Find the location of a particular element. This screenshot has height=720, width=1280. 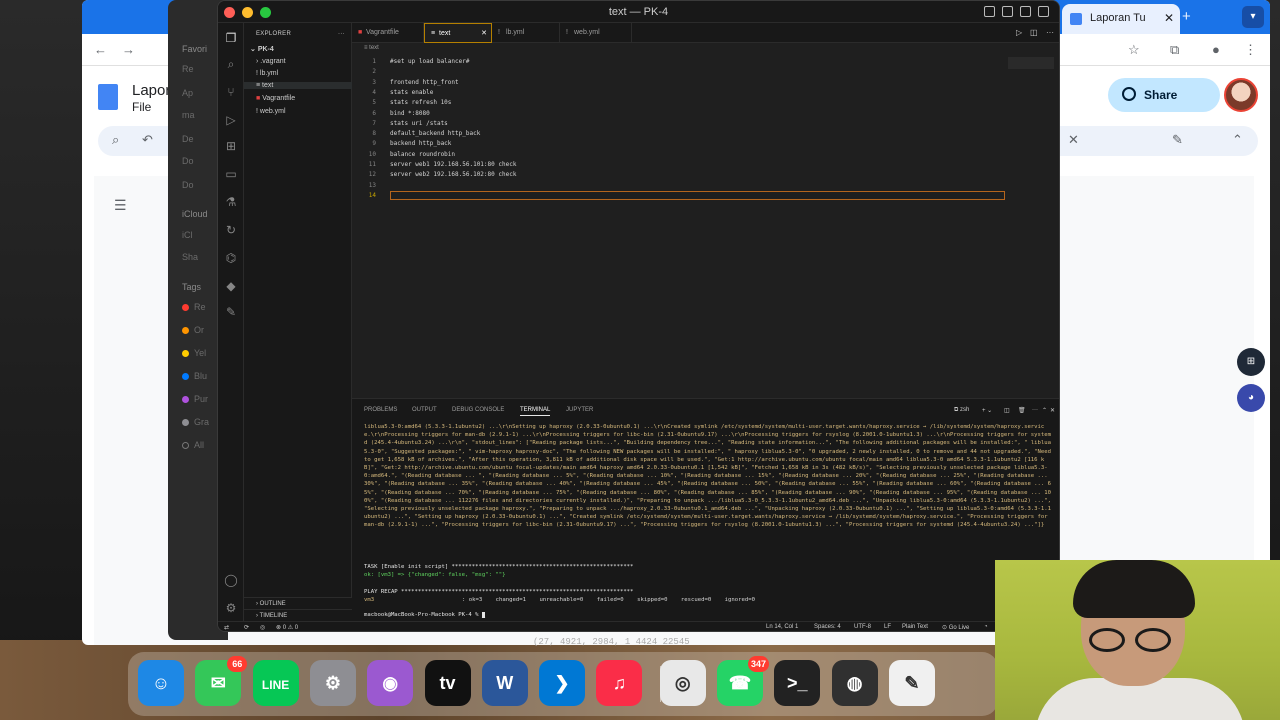

undo-icon: ↶ is located at coordinates (147, 140).